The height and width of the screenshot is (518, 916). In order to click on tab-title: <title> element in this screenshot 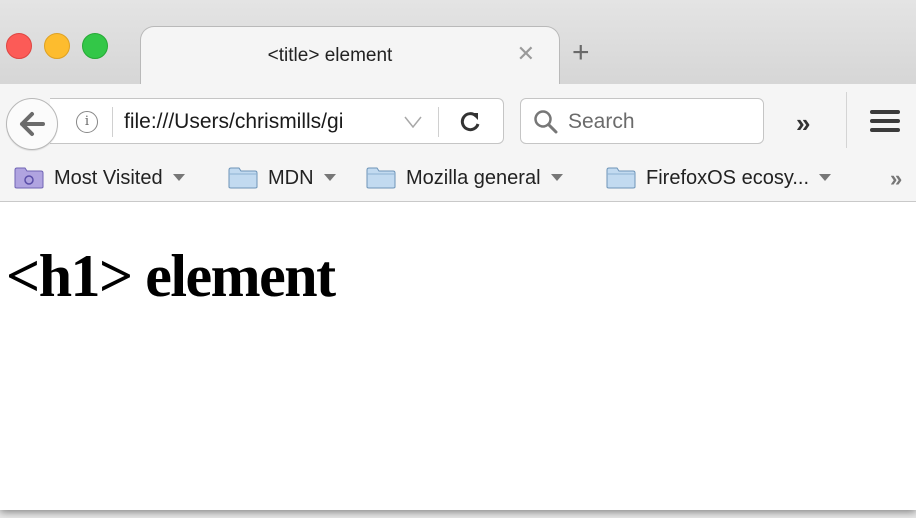, I will do `click(330, 55)`.